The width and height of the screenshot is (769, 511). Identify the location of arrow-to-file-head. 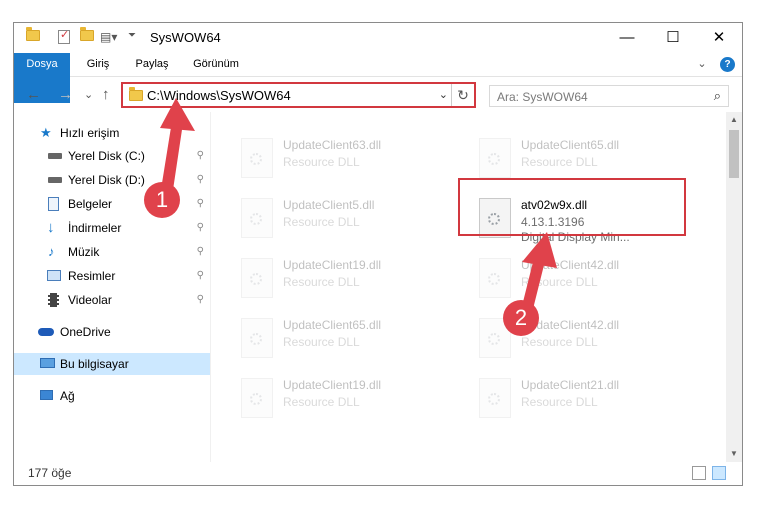
(539, 250).